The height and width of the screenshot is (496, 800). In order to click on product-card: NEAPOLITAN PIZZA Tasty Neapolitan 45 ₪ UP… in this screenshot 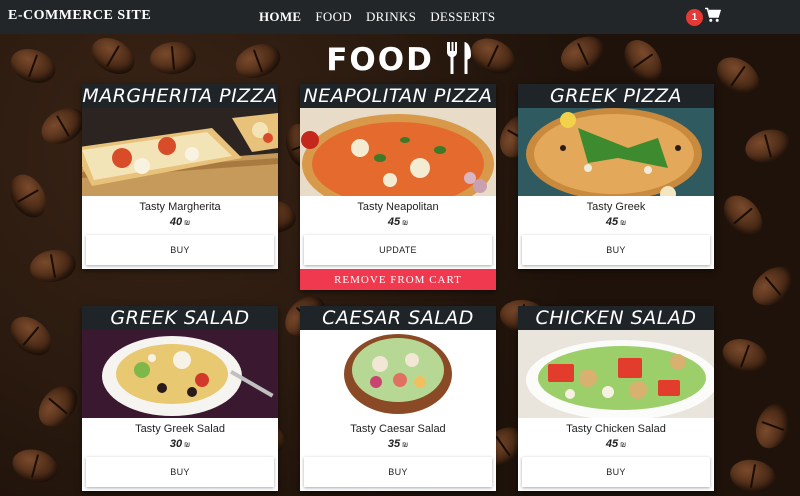, I will do `click(398, 187)`.